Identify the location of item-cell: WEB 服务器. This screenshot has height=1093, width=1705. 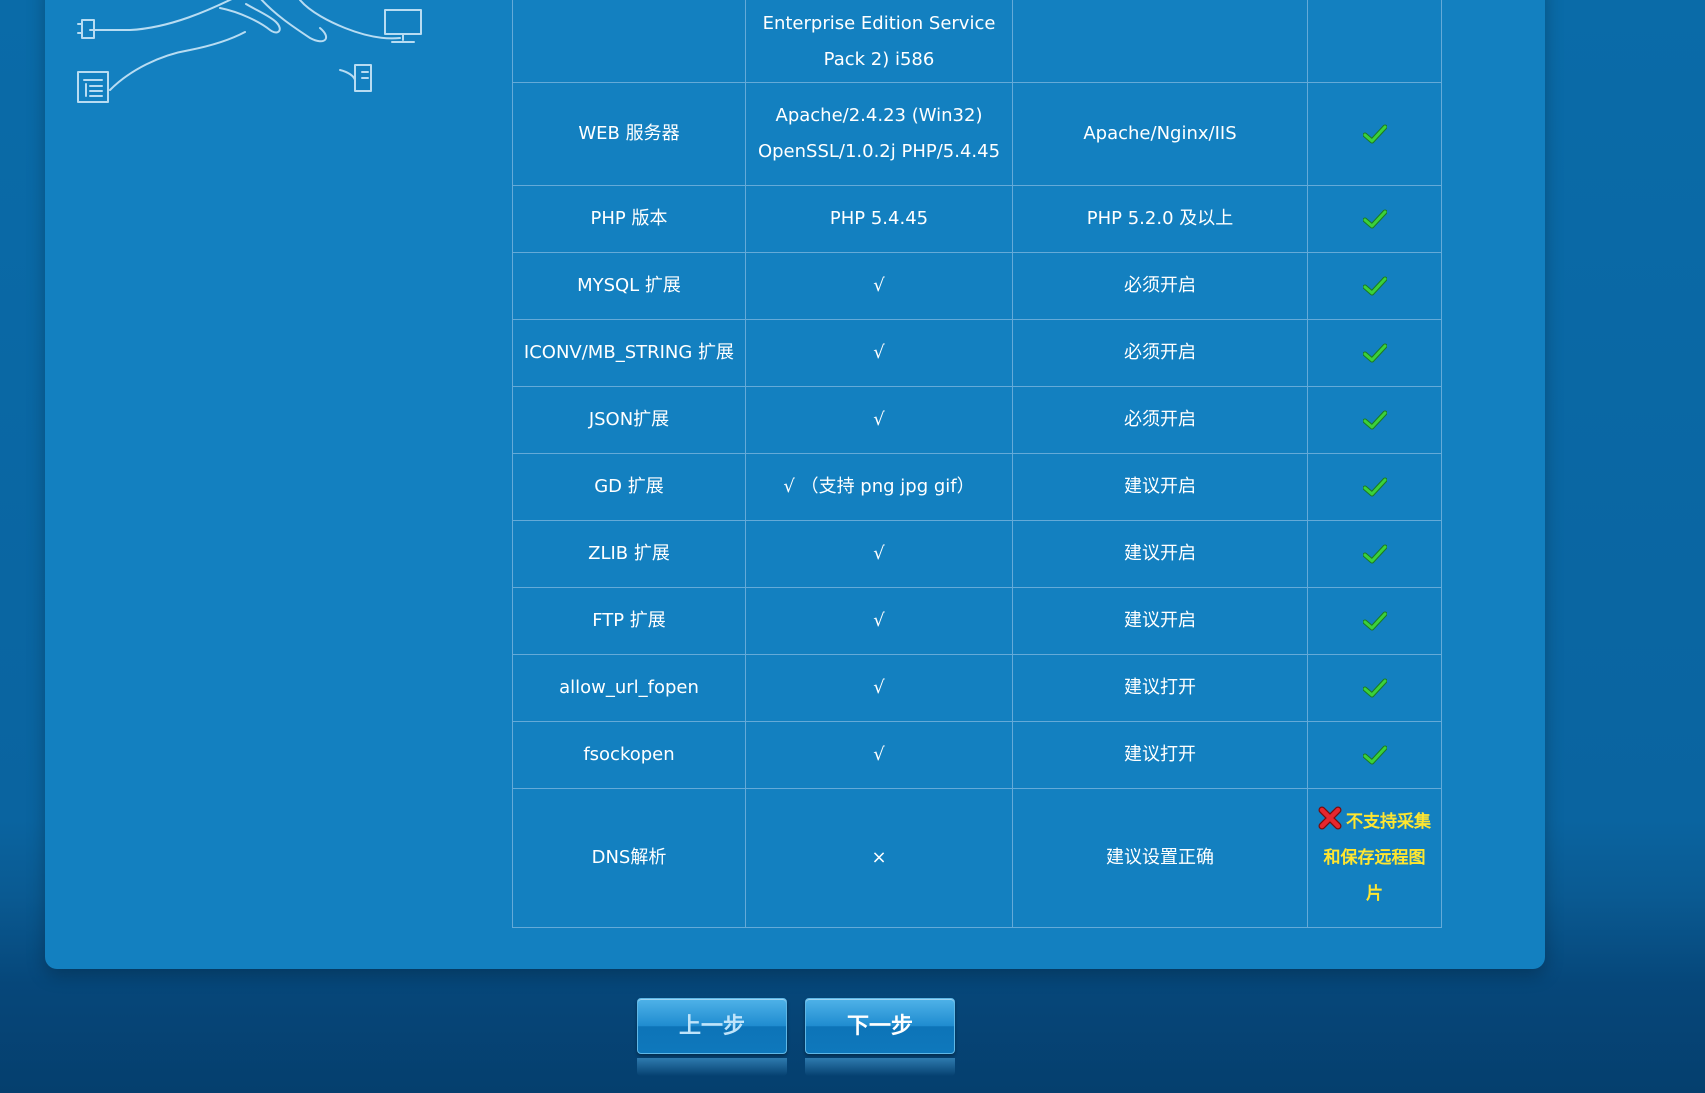
(629, 134).